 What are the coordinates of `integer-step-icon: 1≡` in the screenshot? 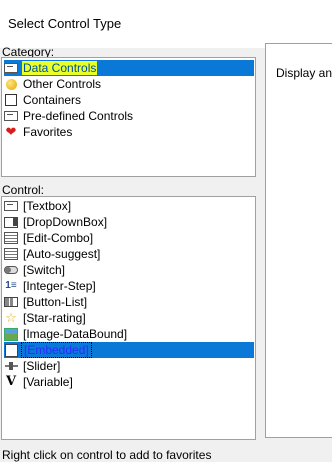 It's located at (11, 285).